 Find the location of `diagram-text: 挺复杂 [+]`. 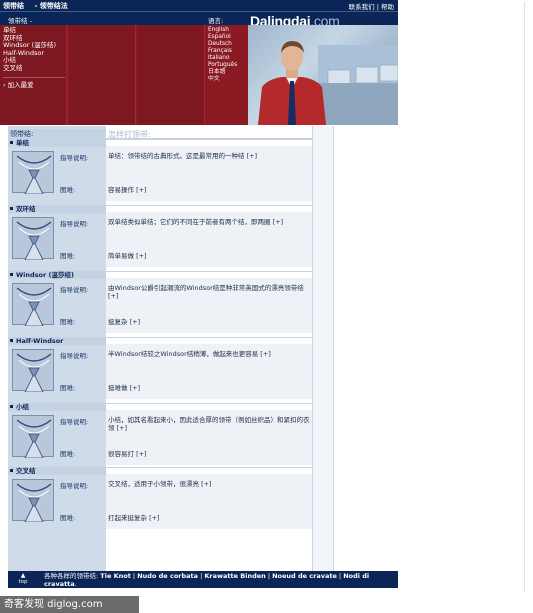

diagram-text: 挺复杂 [+] is located at coordinates (124, 321).